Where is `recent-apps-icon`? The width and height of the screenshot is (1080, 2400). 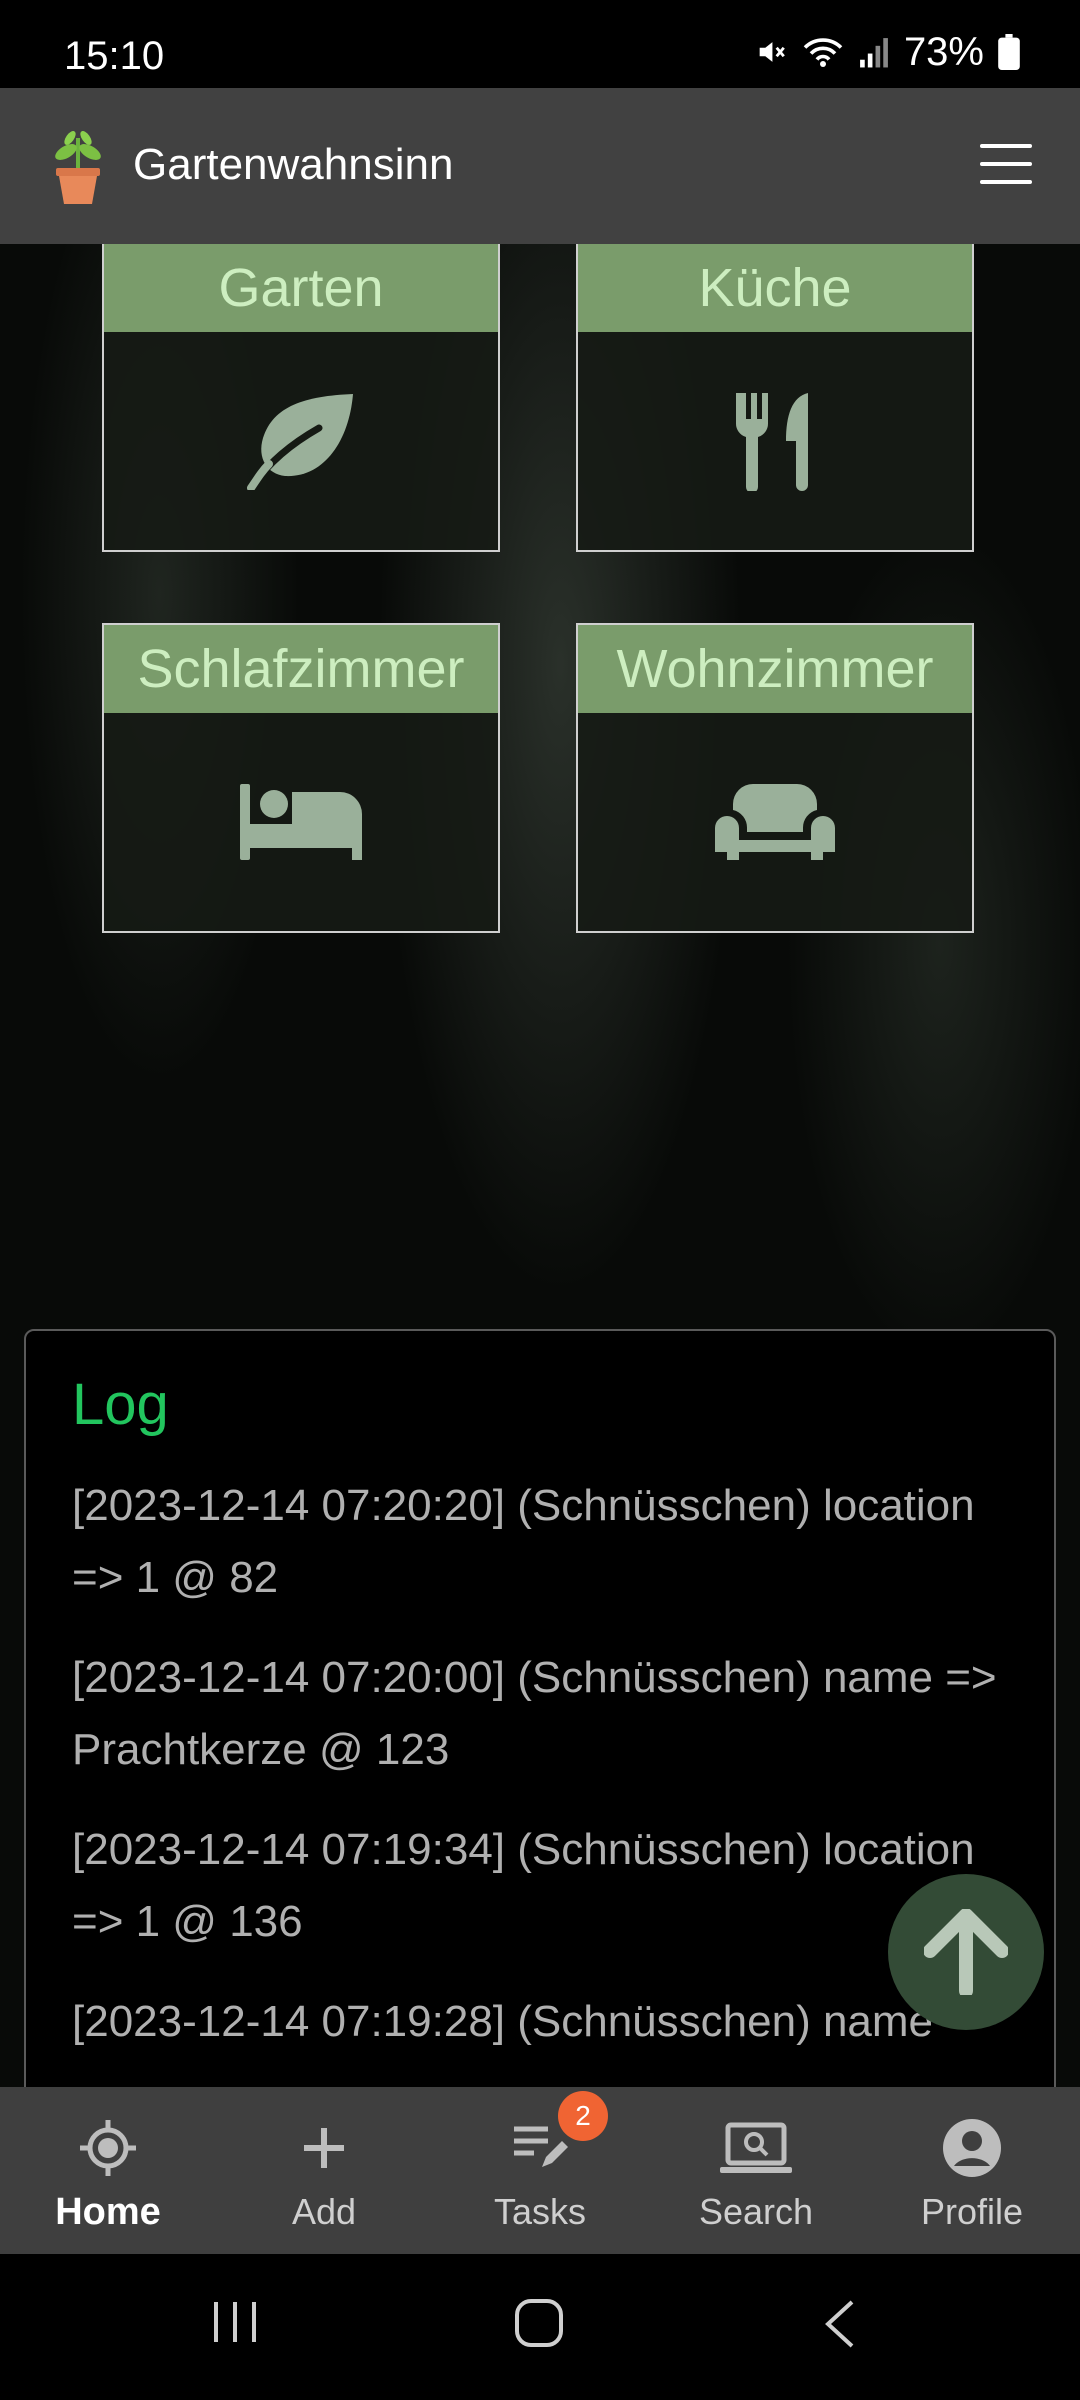 recent-apps-icon is located at coordinates (235, 2322).